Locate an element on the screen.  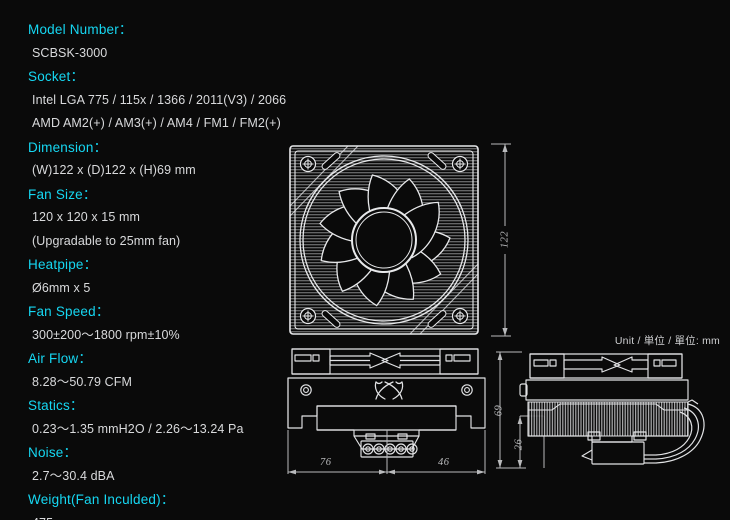
mounting-bar is located at coordinates (385, 361).